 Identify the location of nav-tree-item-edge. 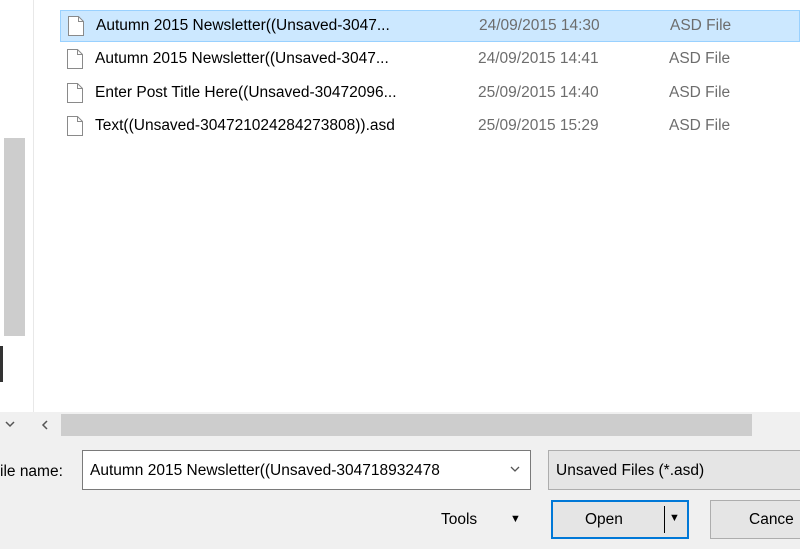
(1, 364).